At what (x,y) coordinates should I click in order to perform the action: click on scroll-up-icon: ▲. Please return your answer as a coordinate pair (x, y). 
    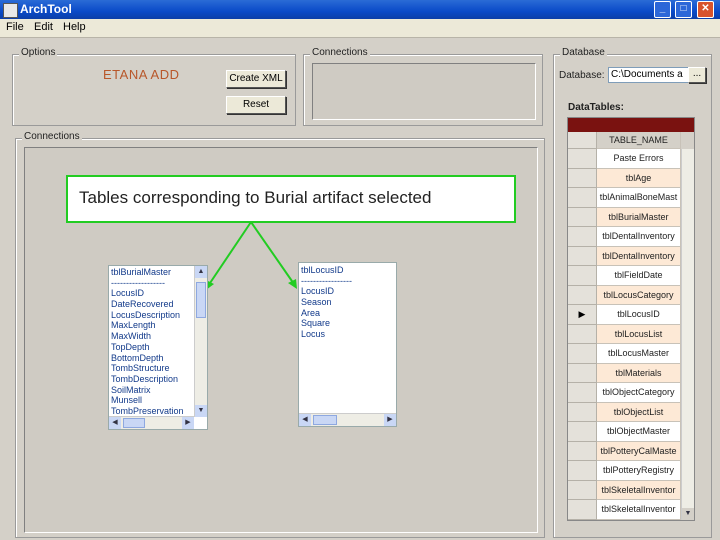
    Looking at the image, I should click on (201, 272).